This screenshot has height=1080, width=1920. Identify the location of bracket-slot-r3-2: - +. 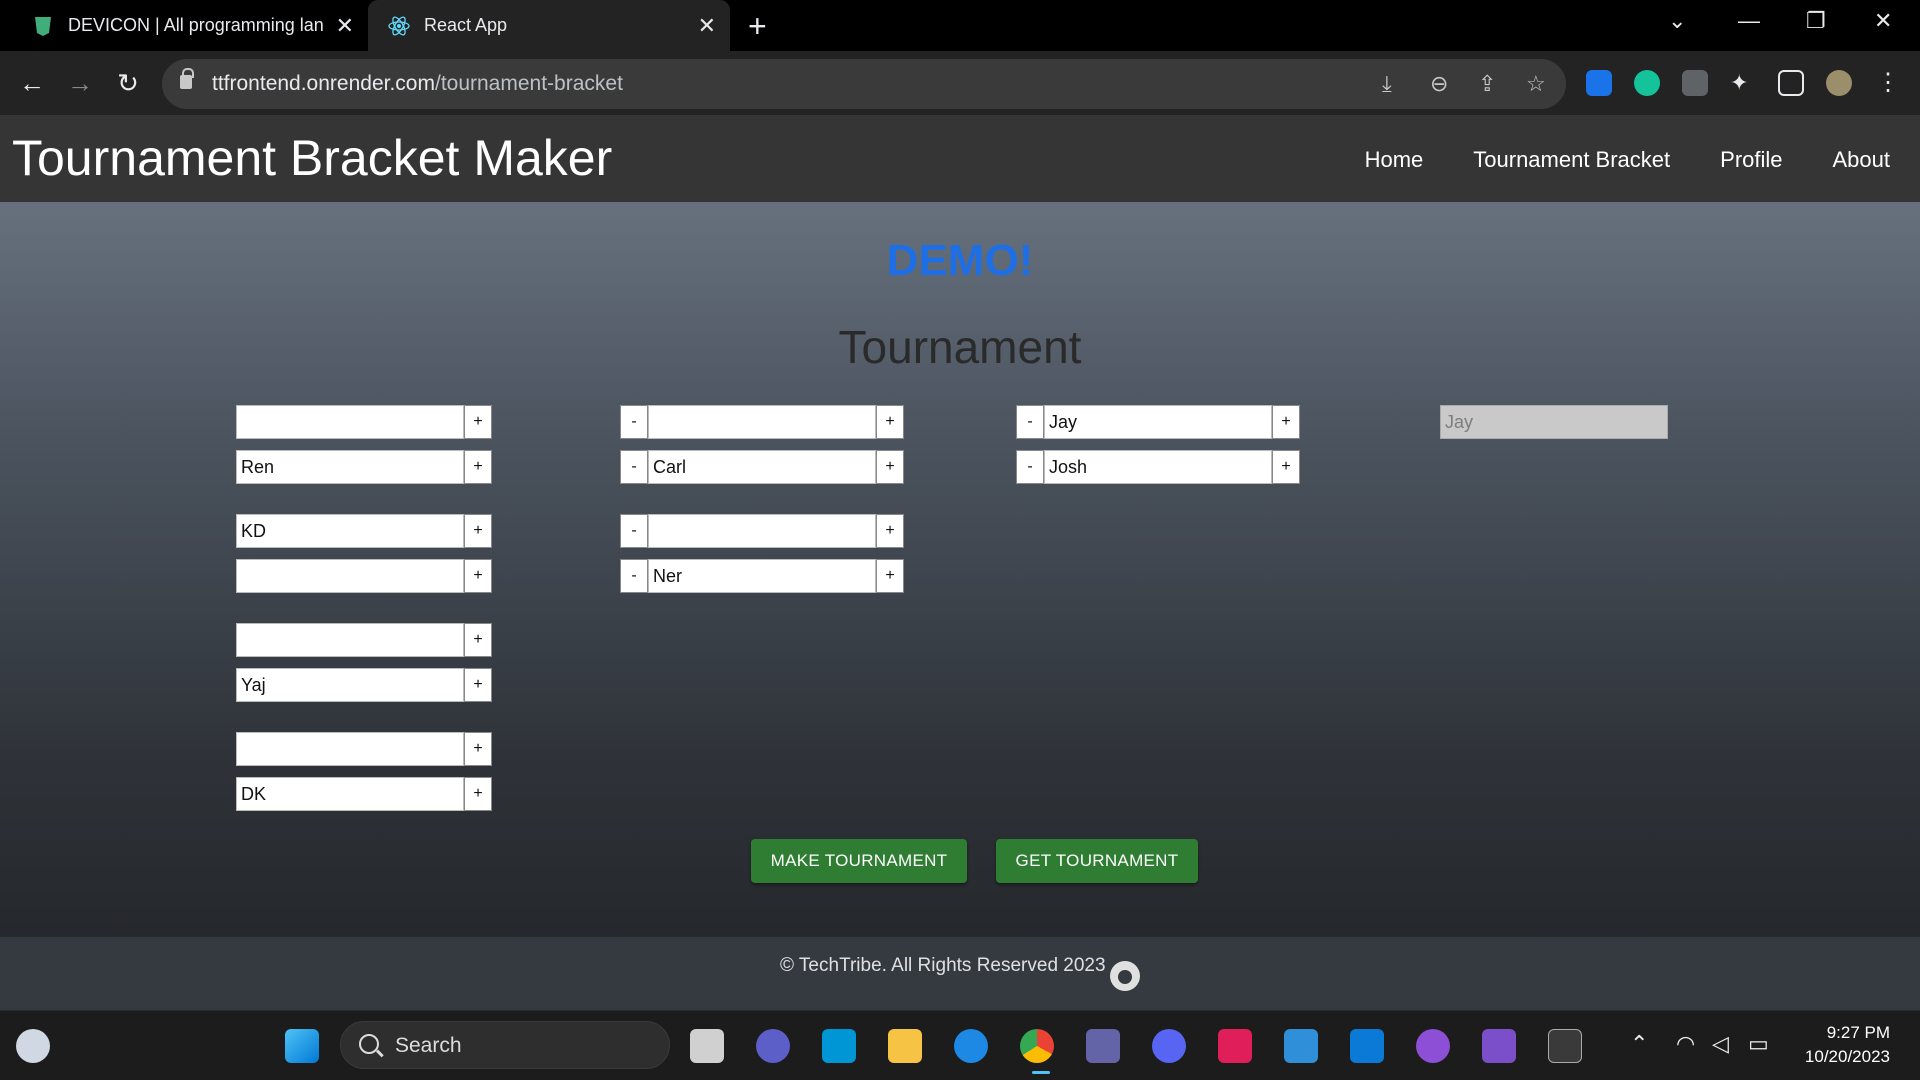
(1158, 467).